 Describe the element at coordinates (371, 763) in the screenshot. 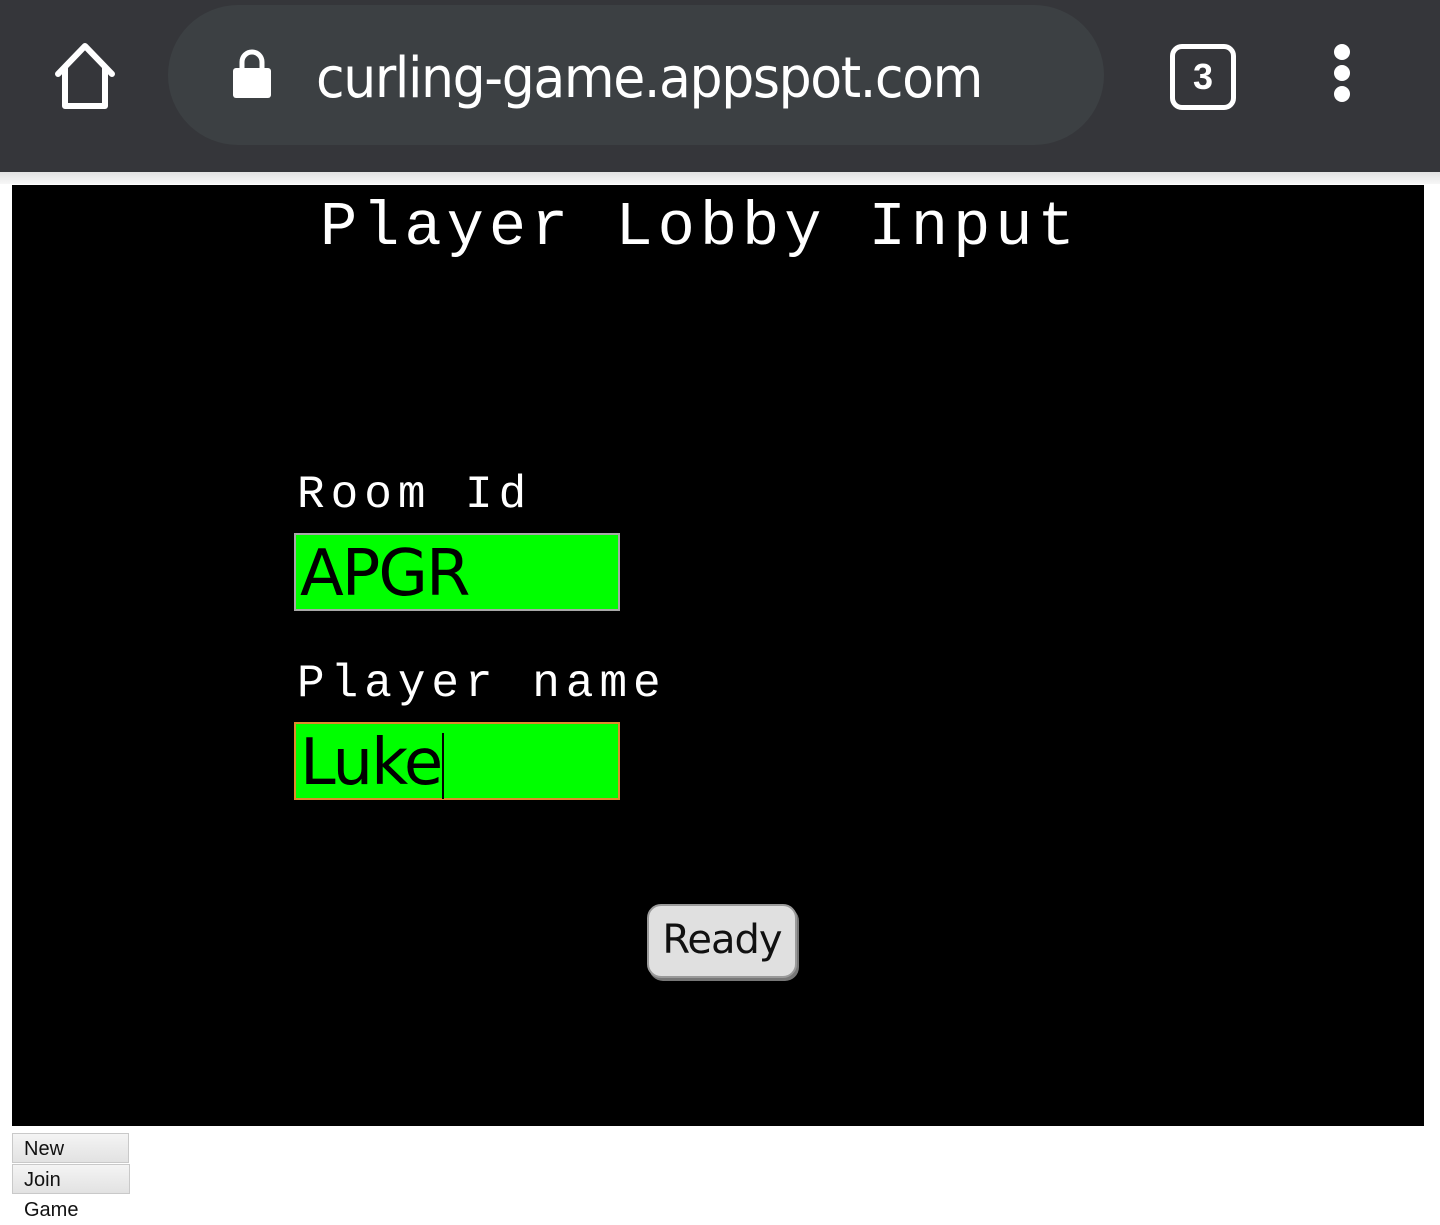

I see `player-name-value: Luke` at that location.